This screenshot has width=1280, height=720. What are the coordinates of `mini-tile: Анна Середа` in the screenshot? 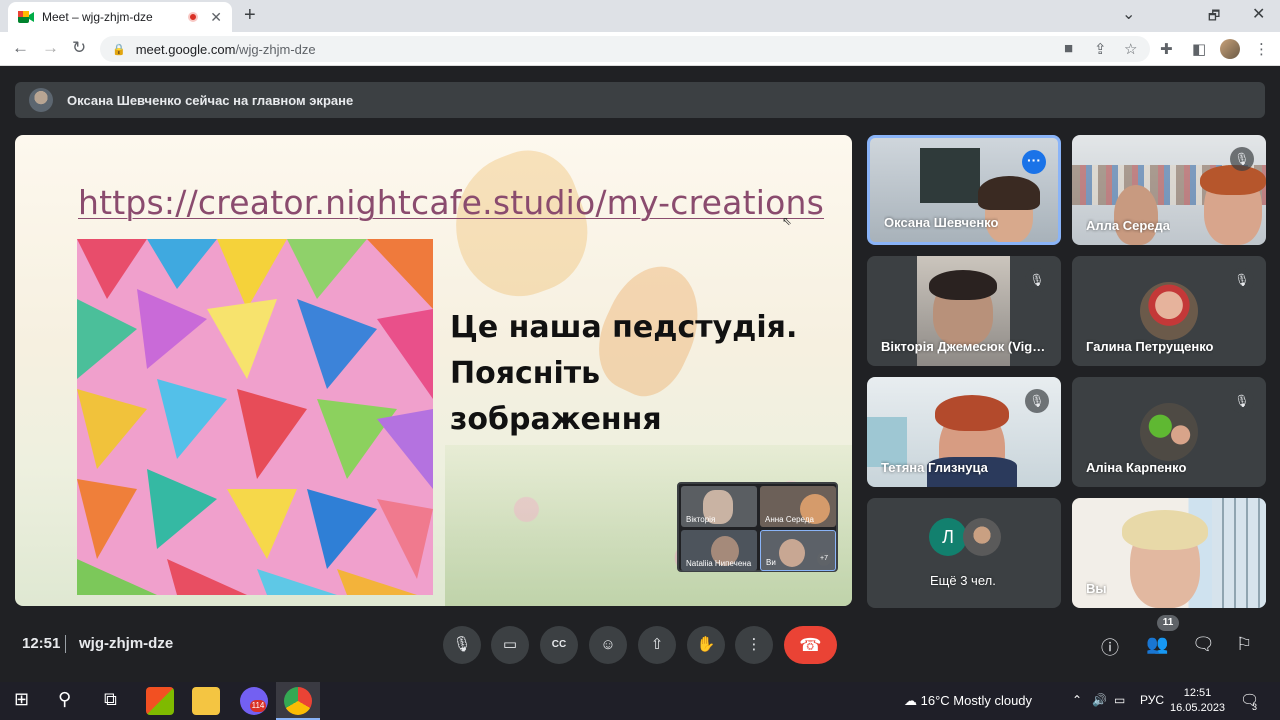 It's located at (798, 506).